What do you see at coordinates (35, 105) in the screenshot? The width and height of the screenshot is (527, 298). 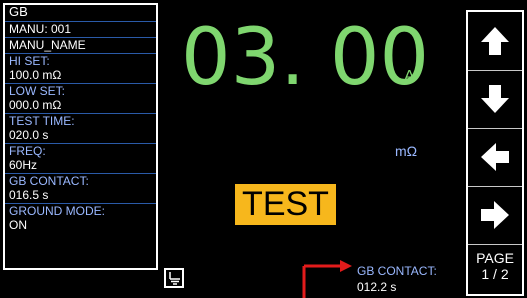 I see `low-set-value: 000.0 mΩ` at bounding box center [35, 105].